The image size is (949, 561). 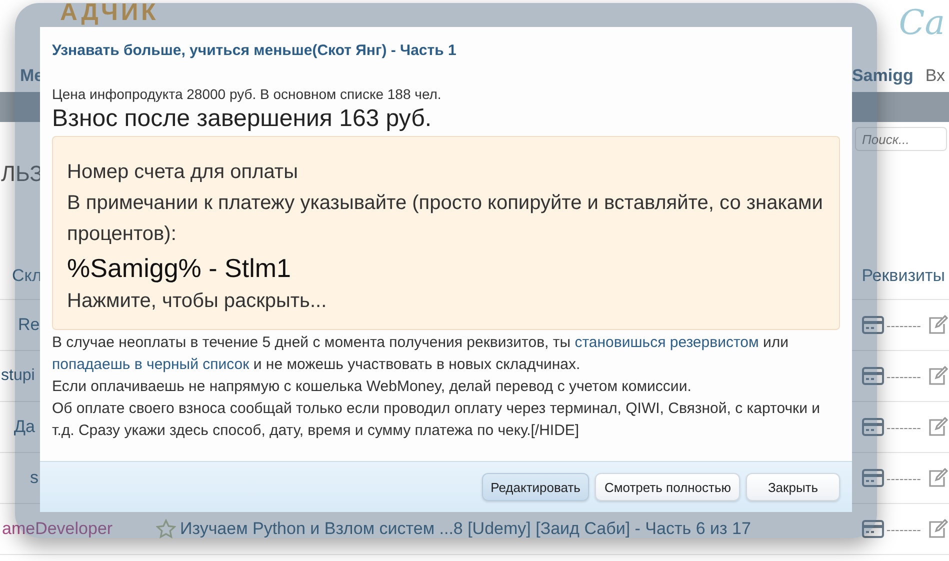 What do you see at coordinates (151, 364) in the screenshot?
I see `text-link: попадаешь в черный список` at bounding box center [151, 364].